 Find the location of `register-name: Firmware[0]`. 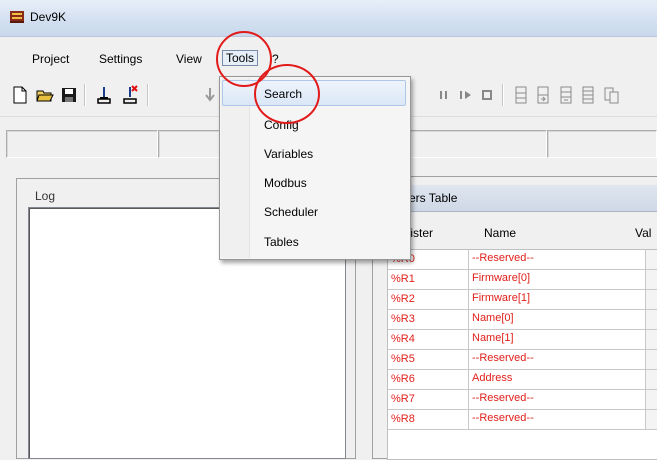

register-name: Firmware[0] is located at coordinates (501, 278).